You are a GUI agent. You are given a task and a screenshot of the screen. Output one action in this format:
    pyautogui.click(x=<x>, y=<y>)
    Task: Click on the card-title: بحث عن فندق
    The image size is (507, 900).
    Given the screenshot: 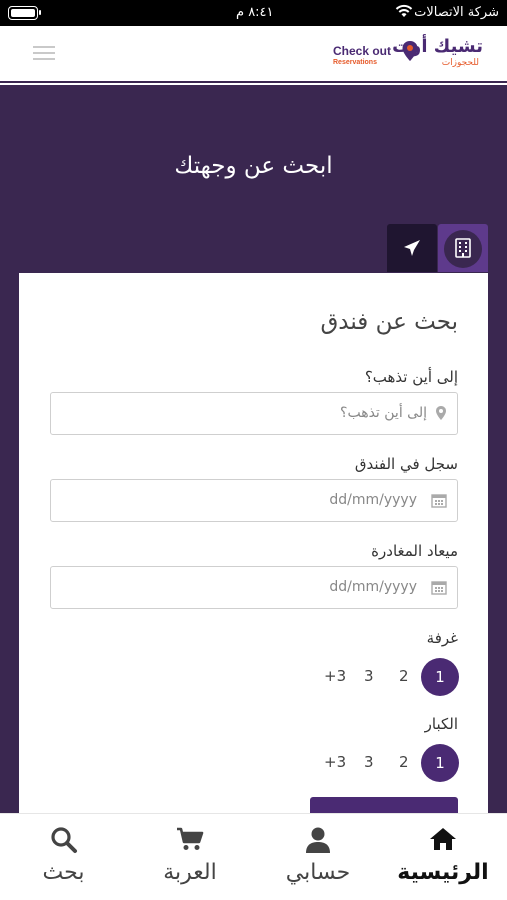 What is the action you would take?
    pyautogui.click(x=389, y=322)
    